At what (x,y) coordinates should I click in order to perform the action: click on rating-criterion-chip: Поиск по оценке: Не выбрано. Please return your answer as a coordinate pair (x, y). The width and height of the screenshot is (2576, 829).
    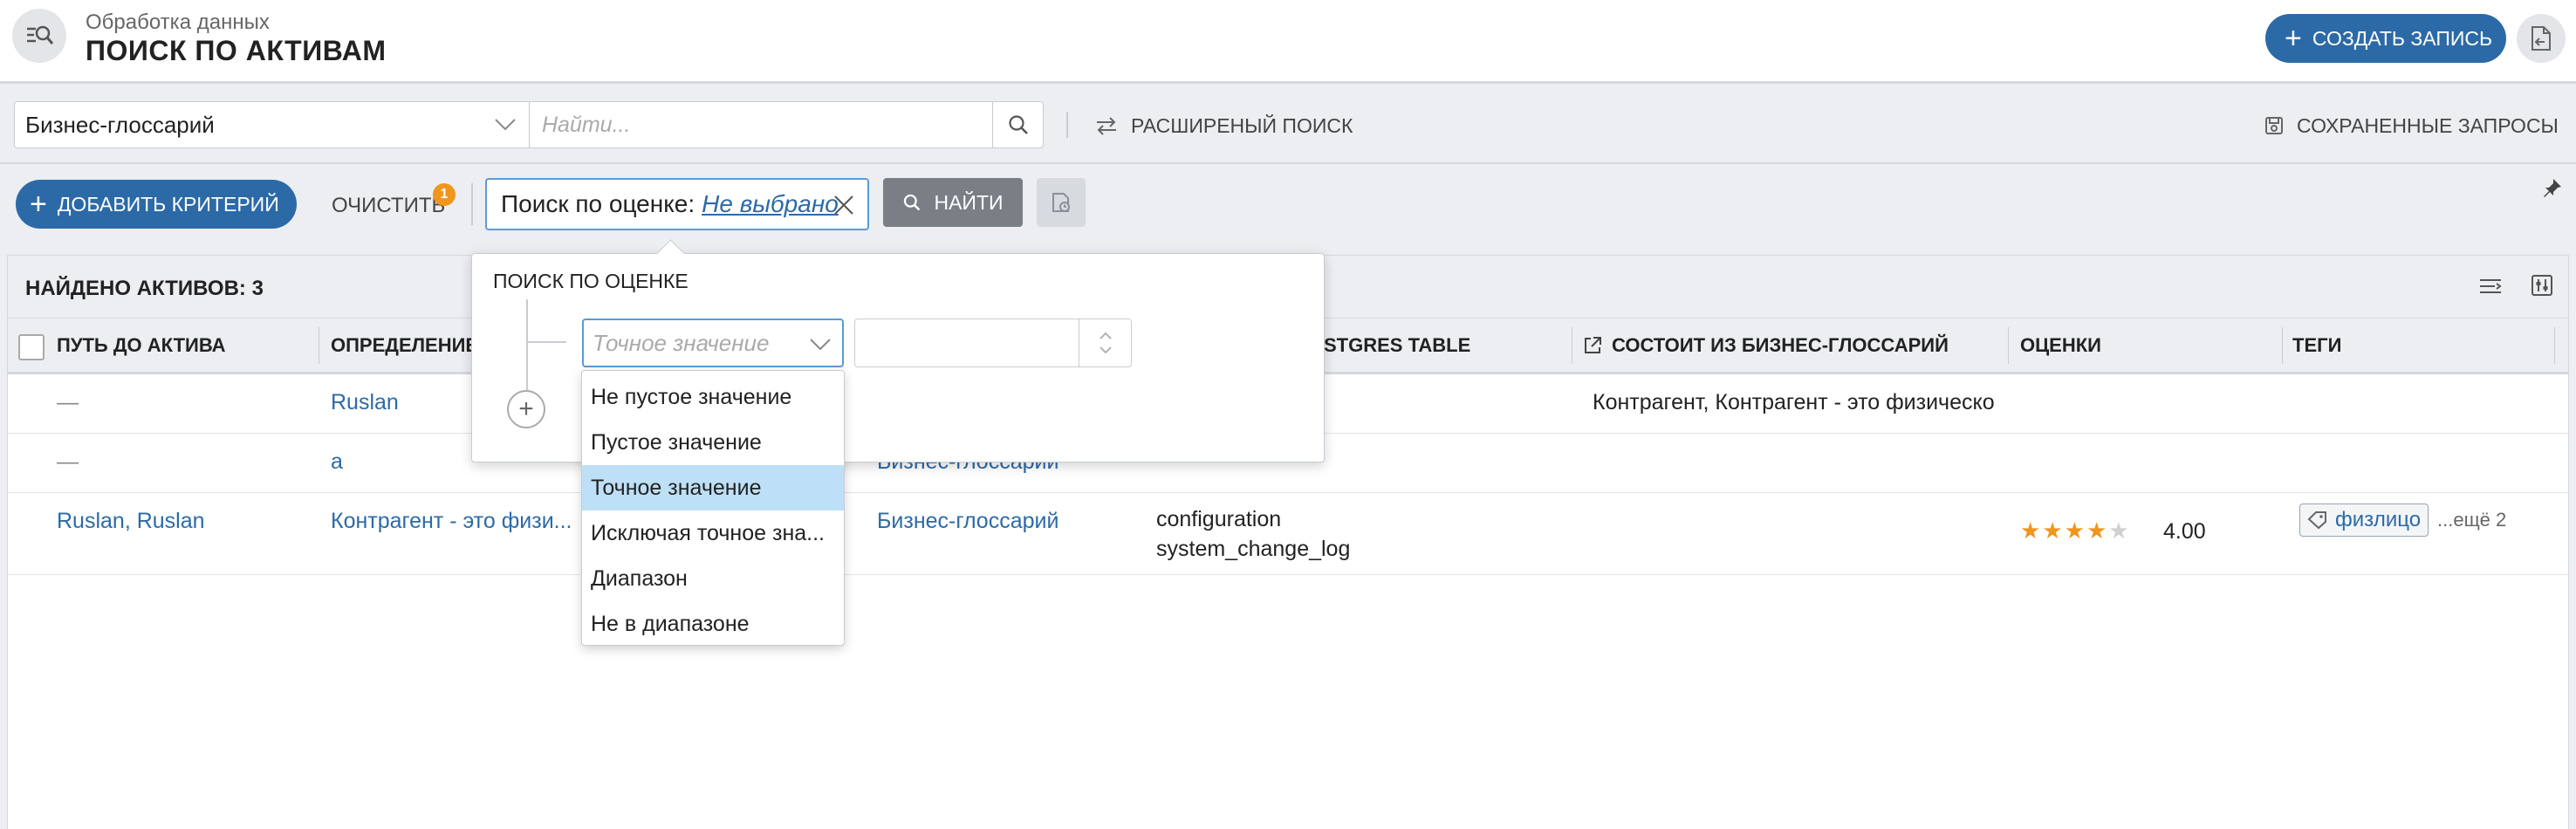
    Looking at the image, I should click on (677, 204).